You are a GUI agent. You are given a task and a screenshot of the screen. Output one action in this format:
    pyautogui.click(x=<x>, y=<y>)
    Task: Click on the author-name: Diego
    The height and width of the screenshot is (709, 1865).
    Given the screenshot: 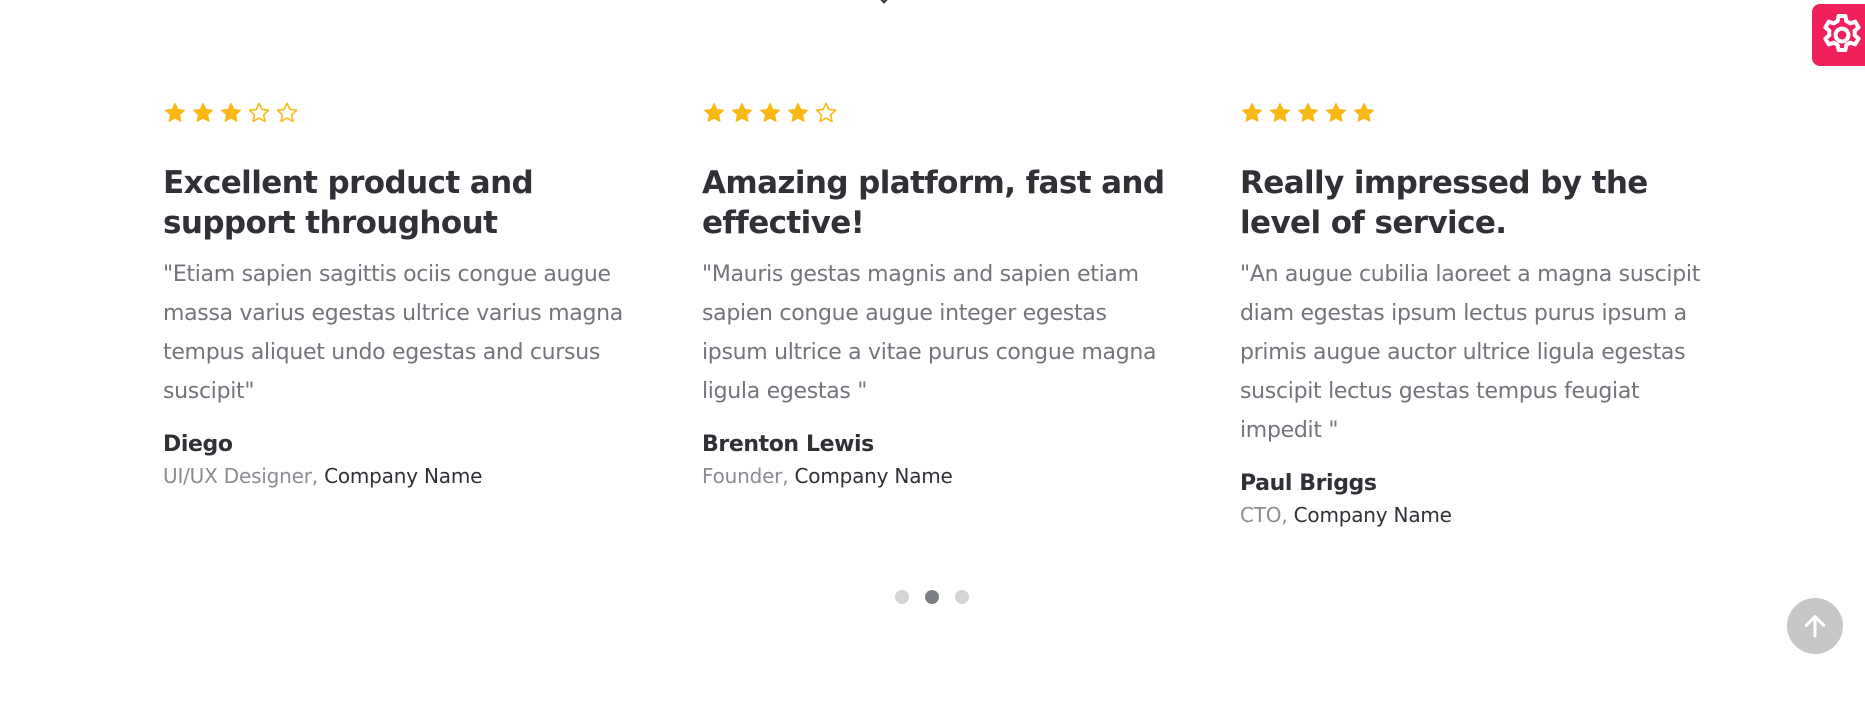 What is the action you would take?
    pyautogui.click(x=198, y=444)
    